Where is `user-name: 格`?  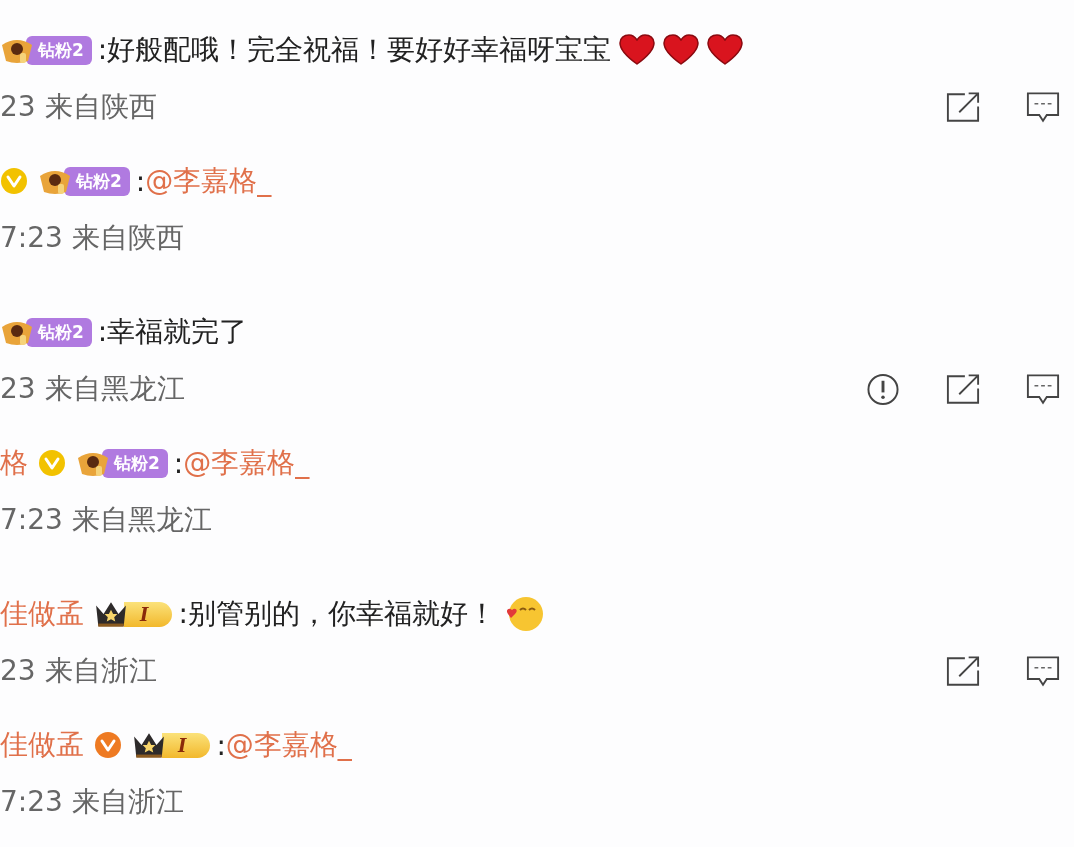
user-name: 格 is located at coordinates (14, 463).